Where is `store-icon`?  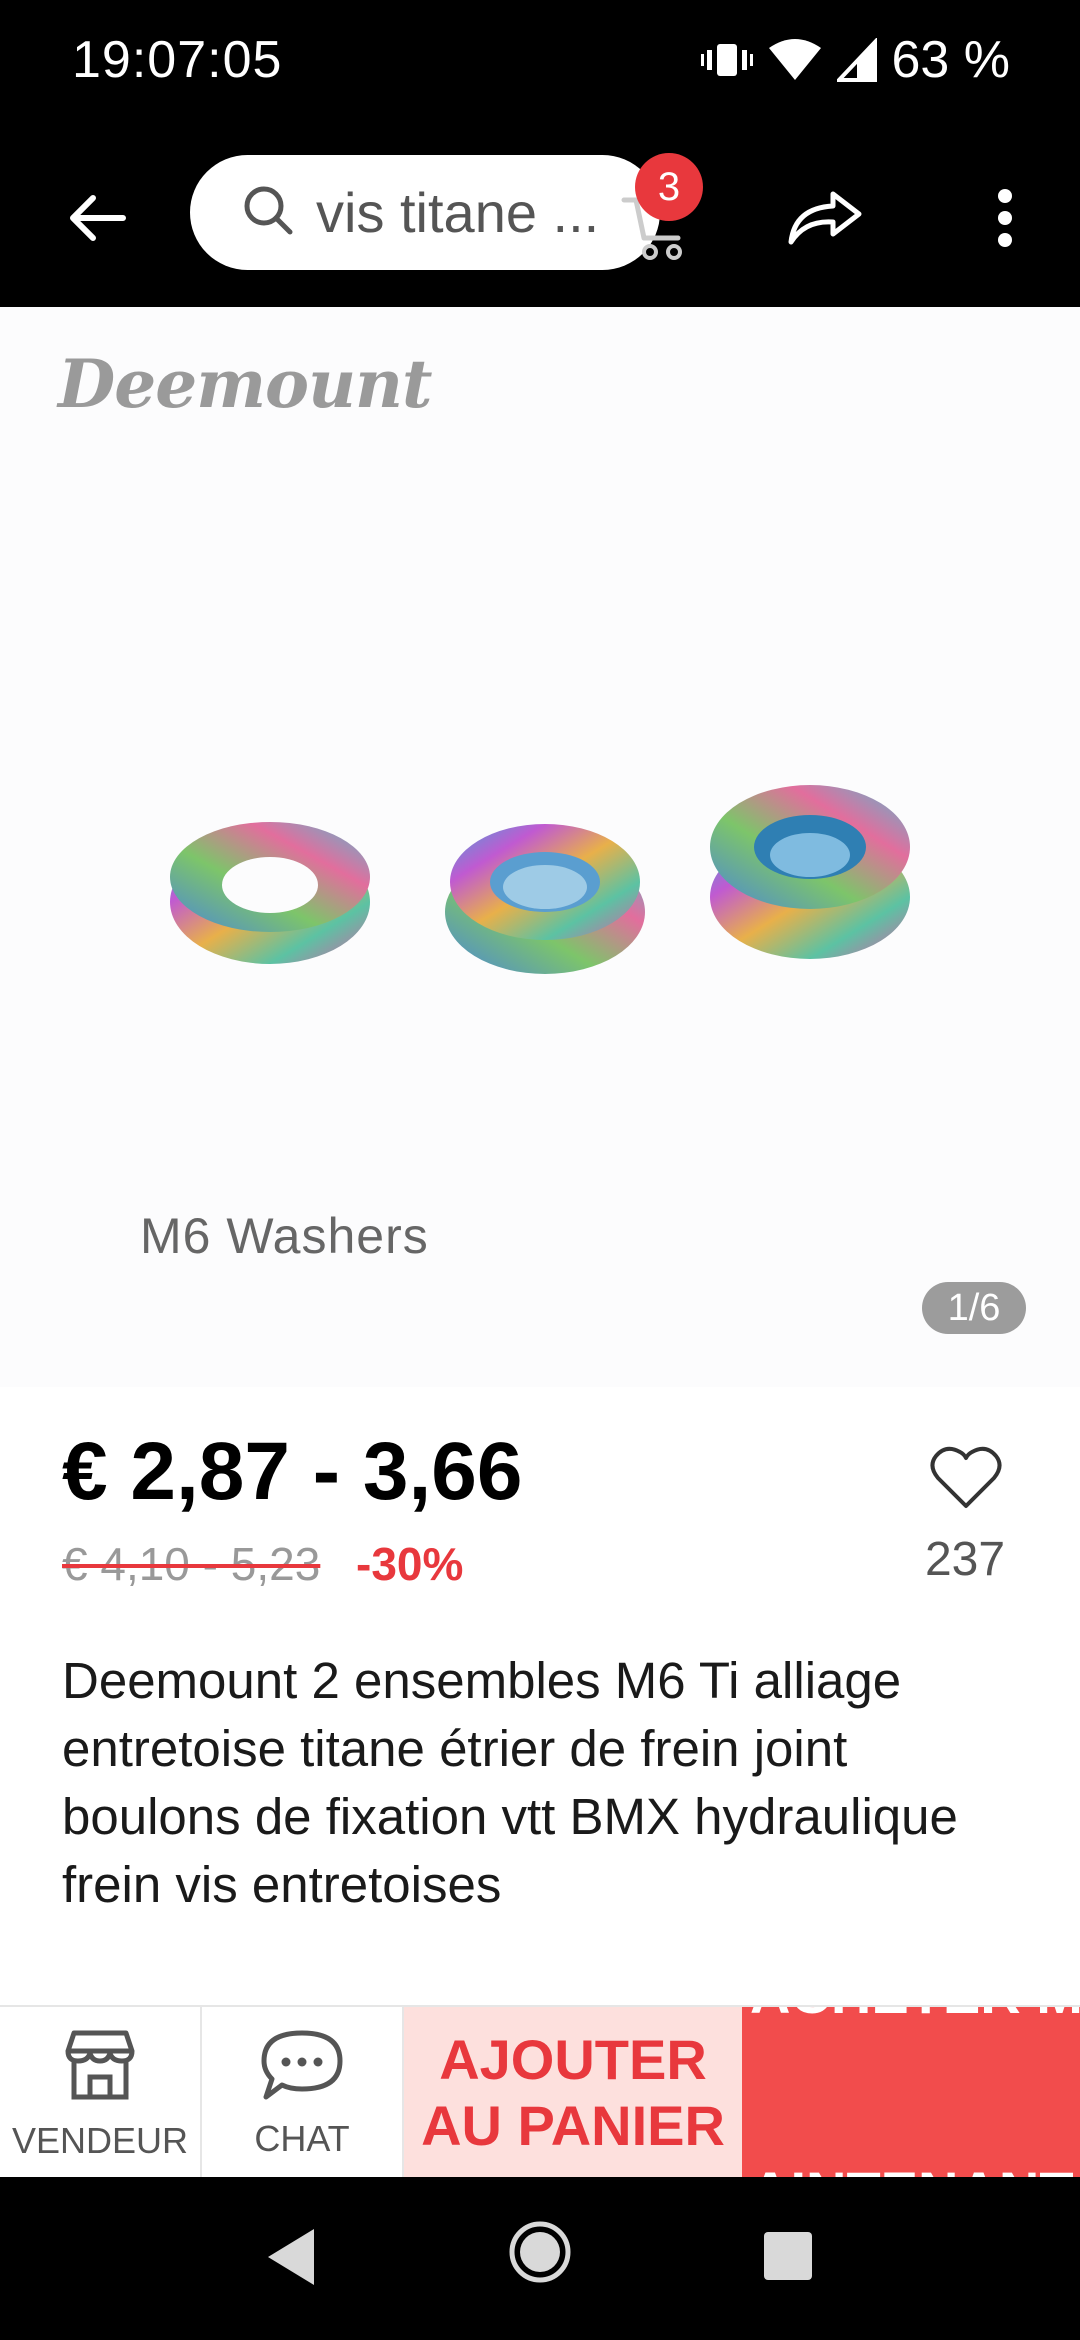 store-icon is located at coordinates (100, 2067).